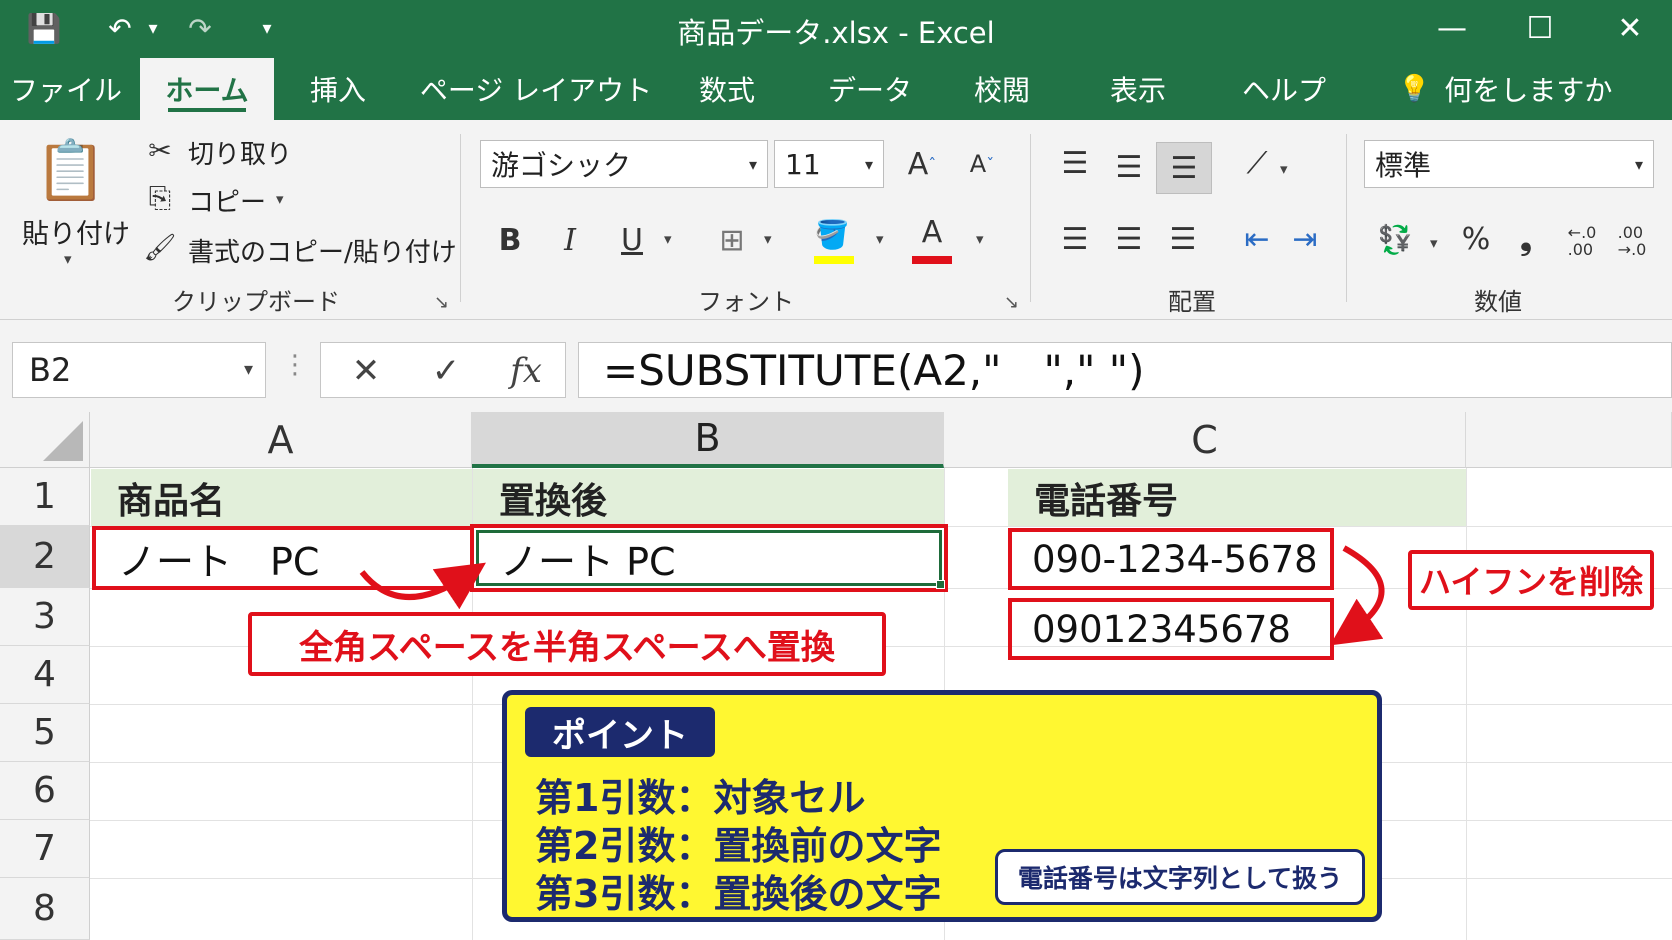 Image resolution: width=1672 pixels, height=940 pixels. Describe the element at coordinates (422, 586) in the screenshot. I see `arrow-a2-to-b2` at that location.